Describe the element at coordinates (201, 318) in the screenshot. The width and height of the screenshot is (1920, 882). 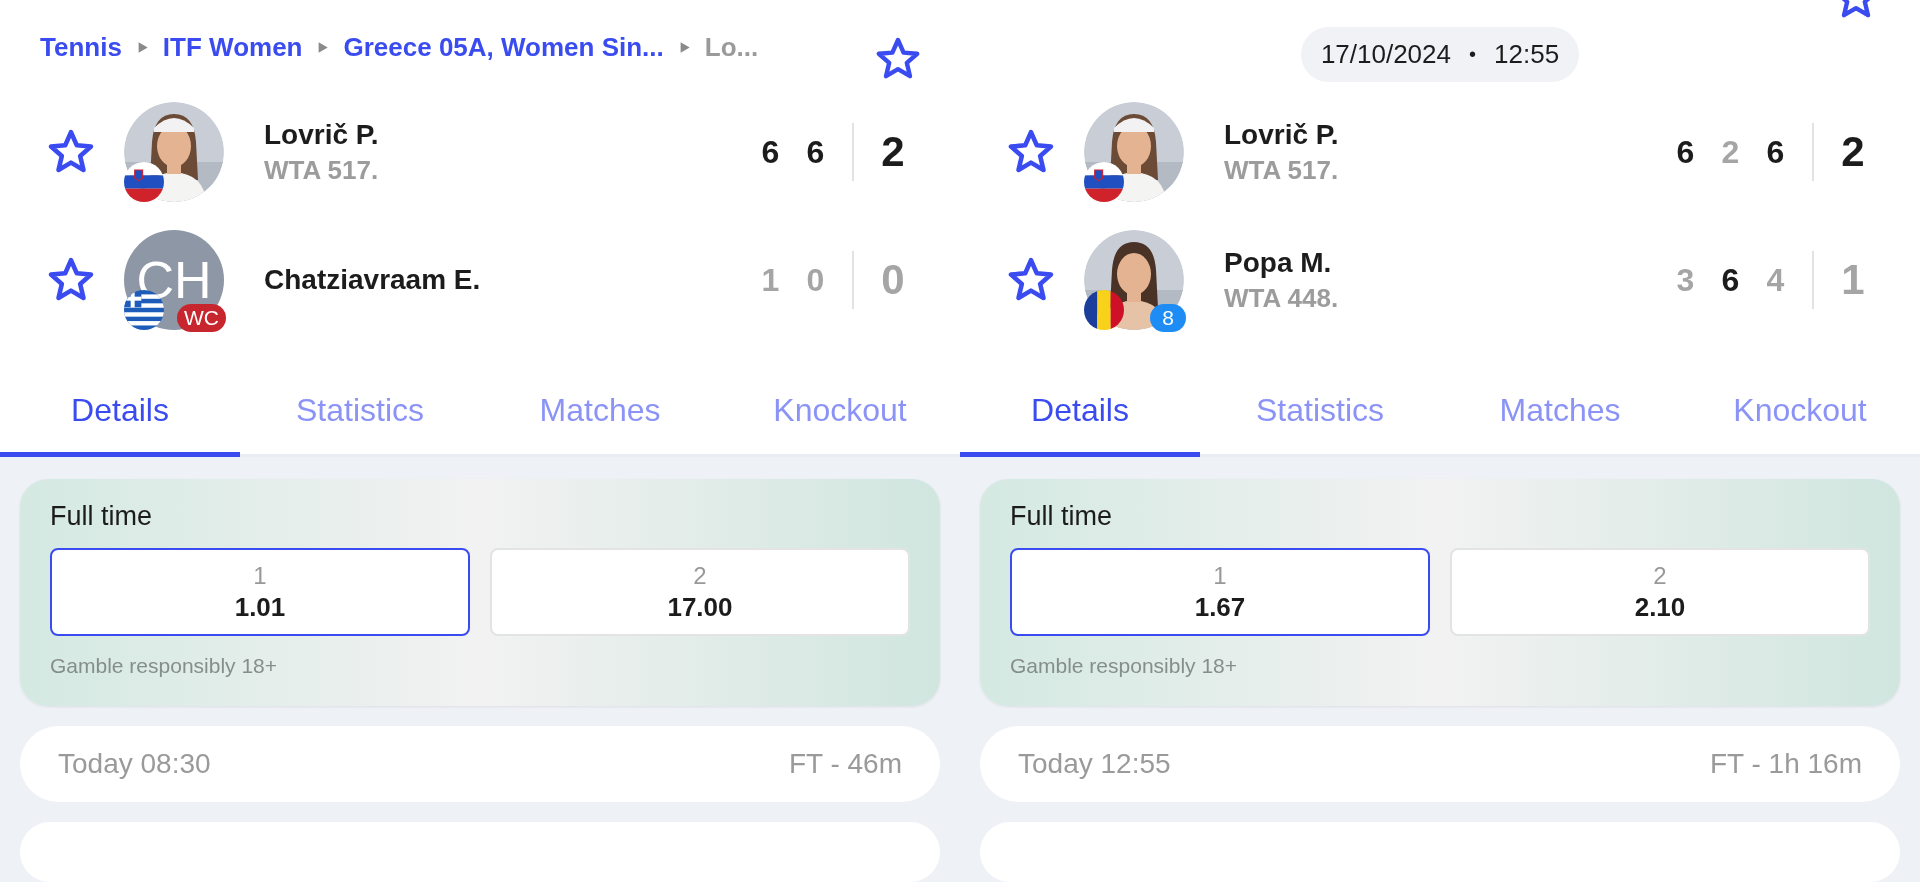
I see `player-badge: WC` at that location.